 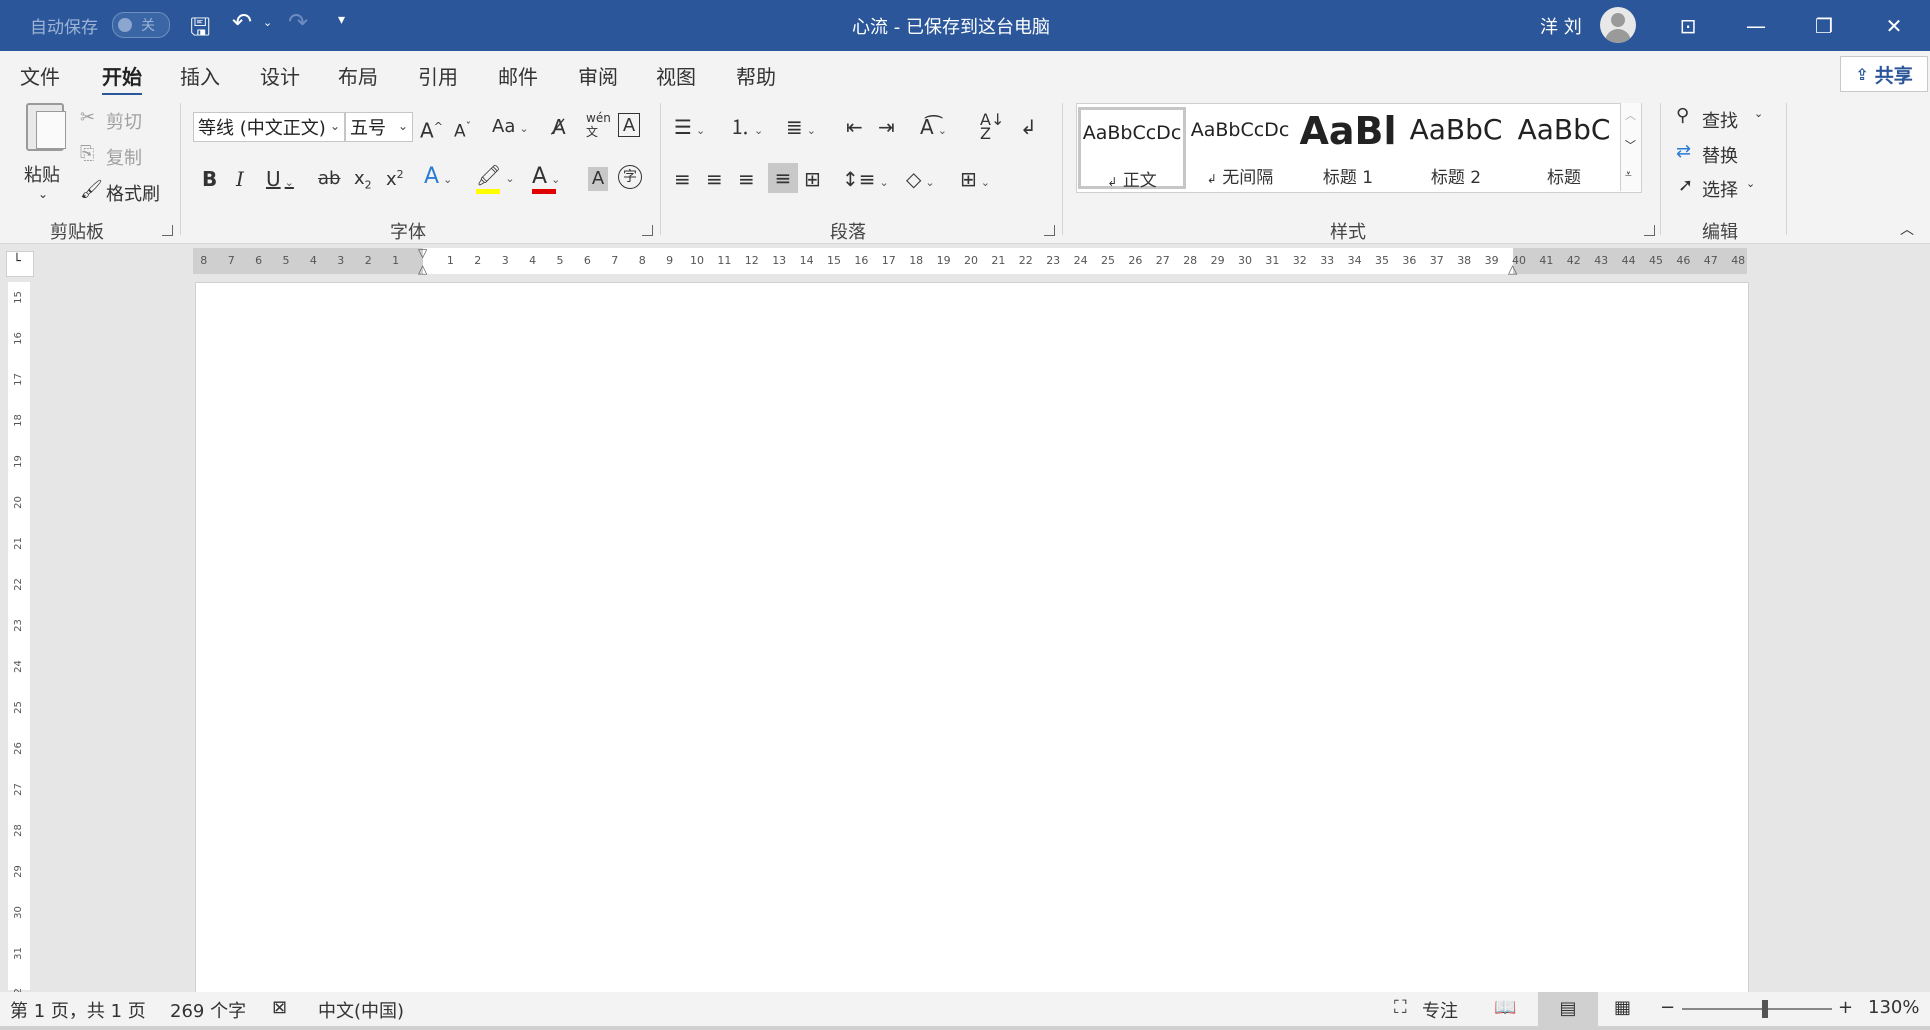 What do you see at coordinates (689, 129) in the screenshot?
I see `bullets-icon: ☰ ⌄` at bounding box center [689, 129].